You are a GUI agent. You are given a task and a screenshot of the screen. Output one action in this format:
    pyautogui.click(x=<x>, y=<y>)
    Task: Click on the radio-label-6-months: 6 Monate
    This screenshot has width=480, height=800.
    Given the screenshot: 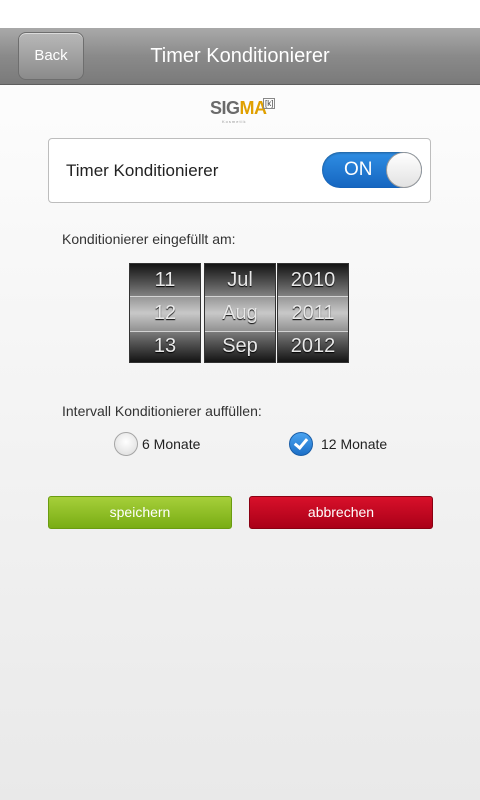 What is the action you would take?
    pyautogui.click(x=171, y=444)
    